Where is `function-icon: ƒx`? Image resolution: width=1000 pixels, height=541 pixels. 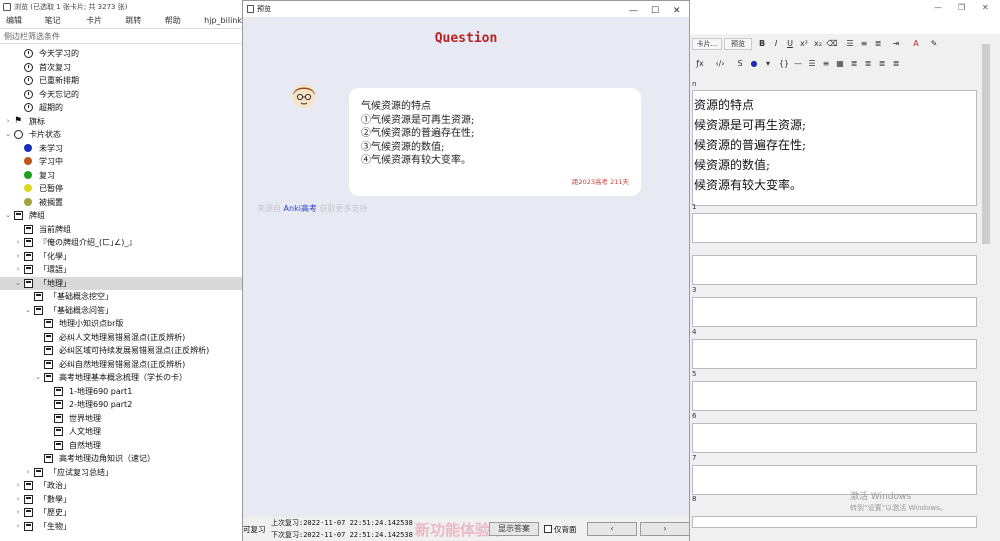
function-icon: ƒx is located at coordinates (700, 64).